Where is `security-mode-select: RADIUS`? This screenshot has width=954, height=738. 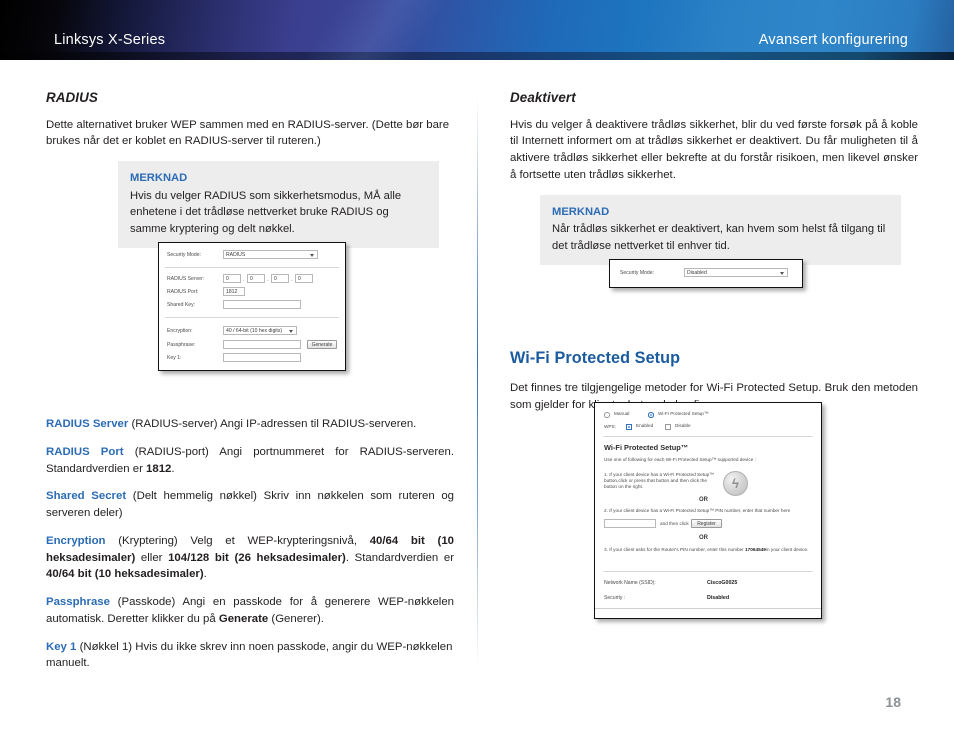
security-mode-select: RADIUS is located at coordinates (270, 254).